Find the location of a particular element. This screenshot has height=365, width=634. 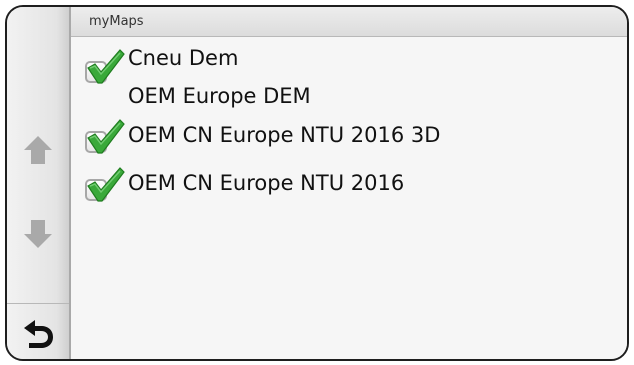

back-icon is located at coordinates (38, 334).